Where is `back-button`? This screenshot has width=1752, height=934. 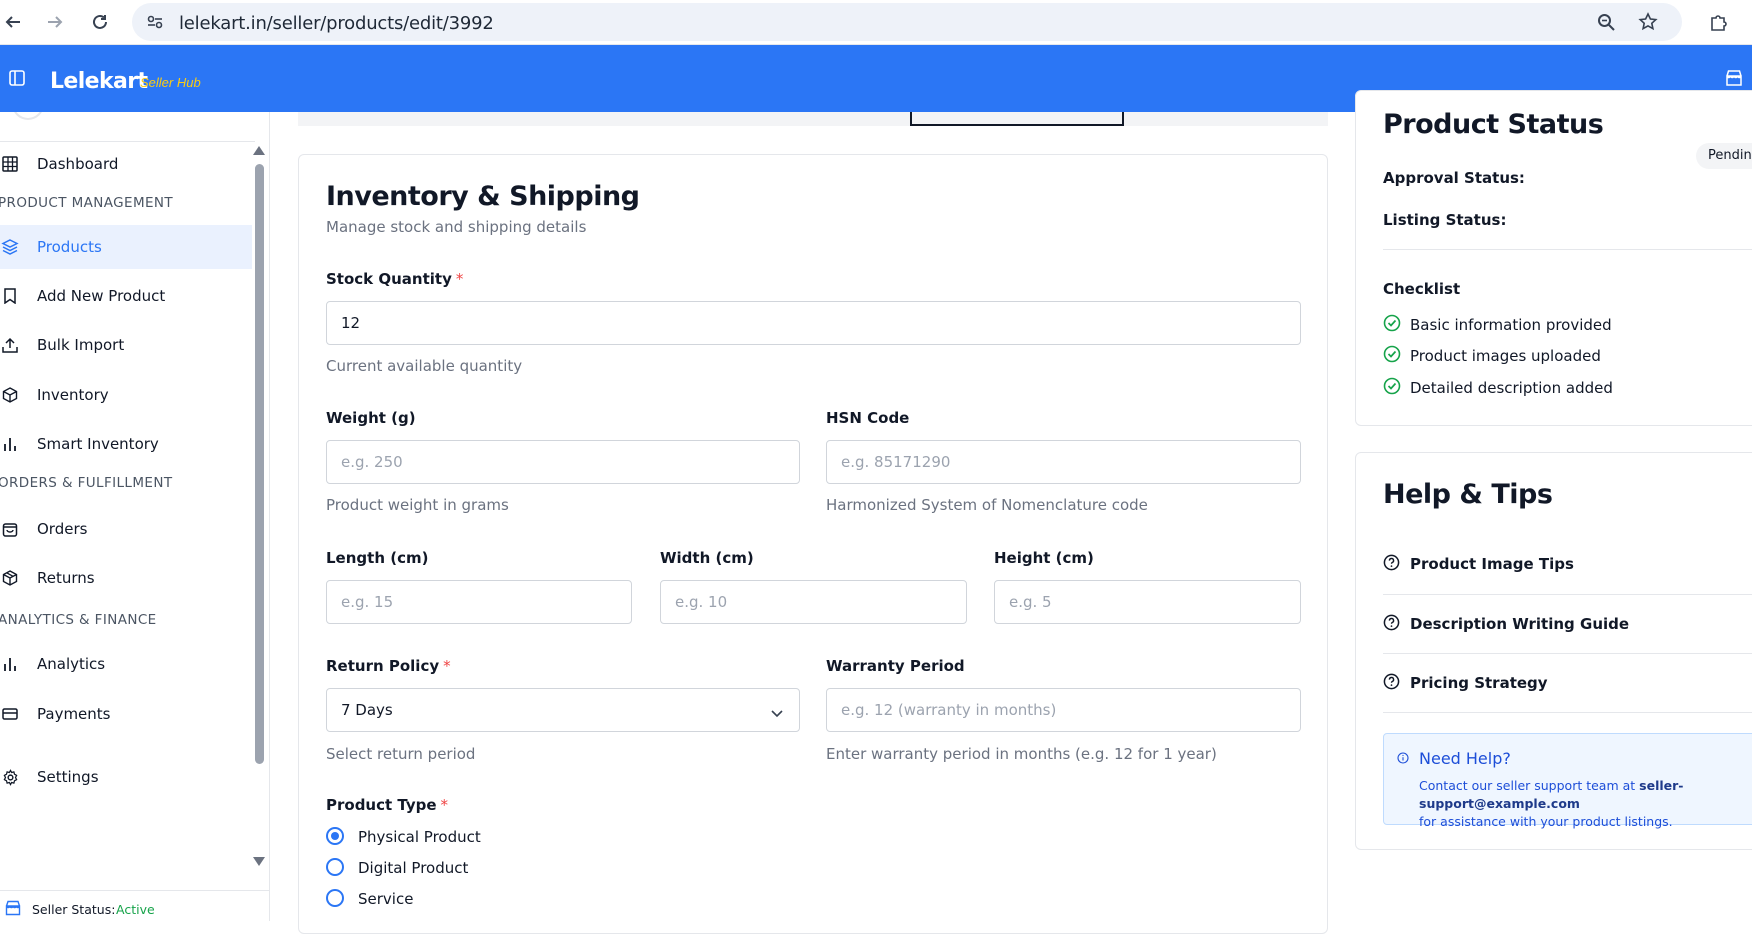
back-button is located at coordinates (13, 22).